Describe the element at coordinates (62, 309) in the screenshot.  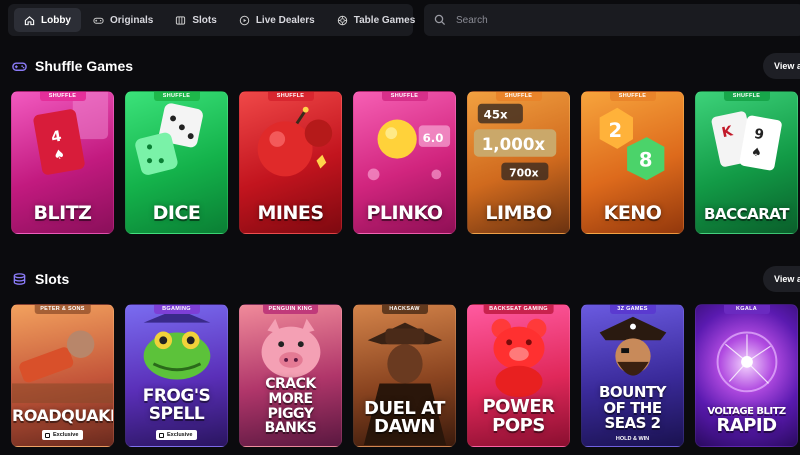
I see `provider-tag: PETER & SONS` at that location.